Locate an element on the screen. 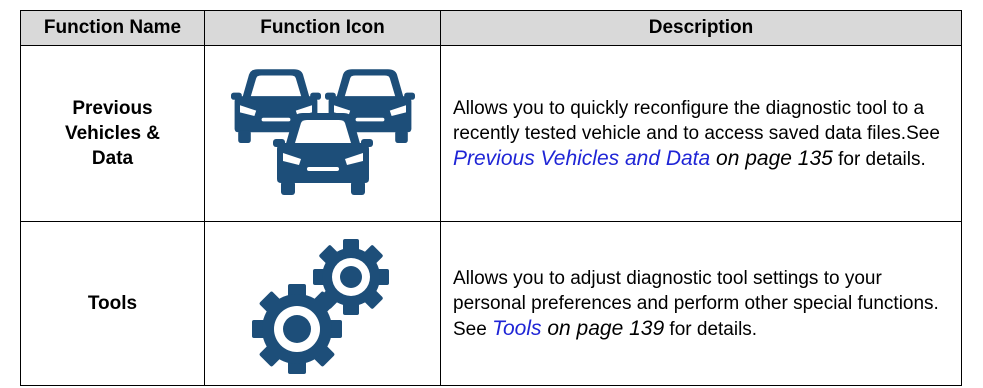  function-name-line: Previous is located at coordinates (112, 108).